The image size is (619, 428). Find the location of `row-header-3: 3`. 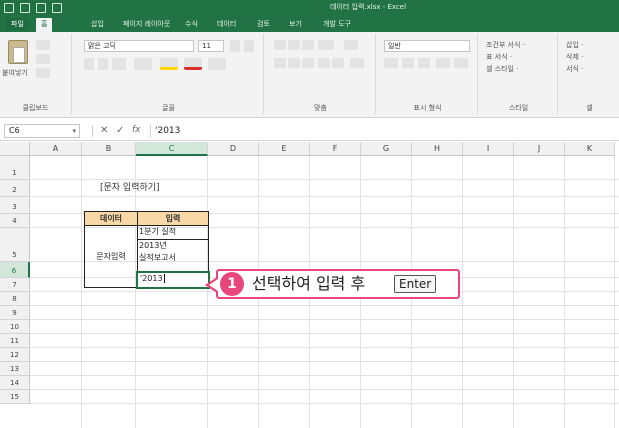

row-header-3: 3 is located at coordinates (15, 205).